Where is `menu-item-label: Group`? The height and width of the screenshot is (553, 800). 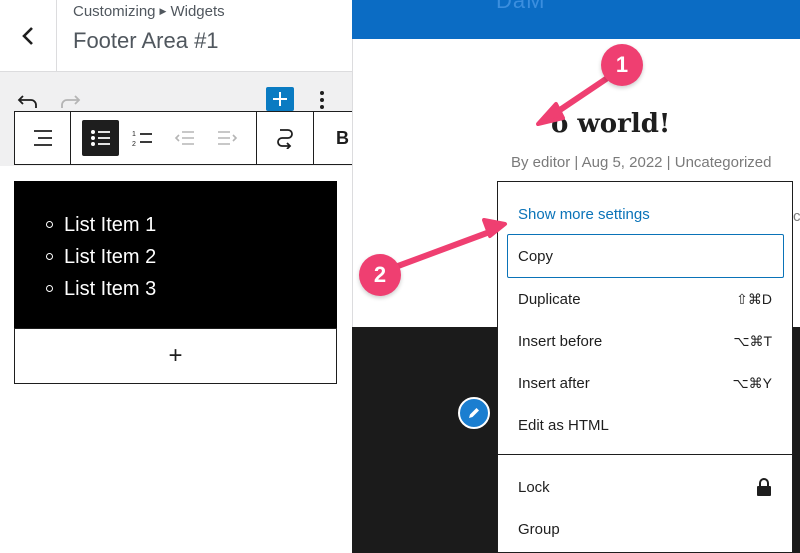 menu-item-label: Group is located at coordinates (539, 529).